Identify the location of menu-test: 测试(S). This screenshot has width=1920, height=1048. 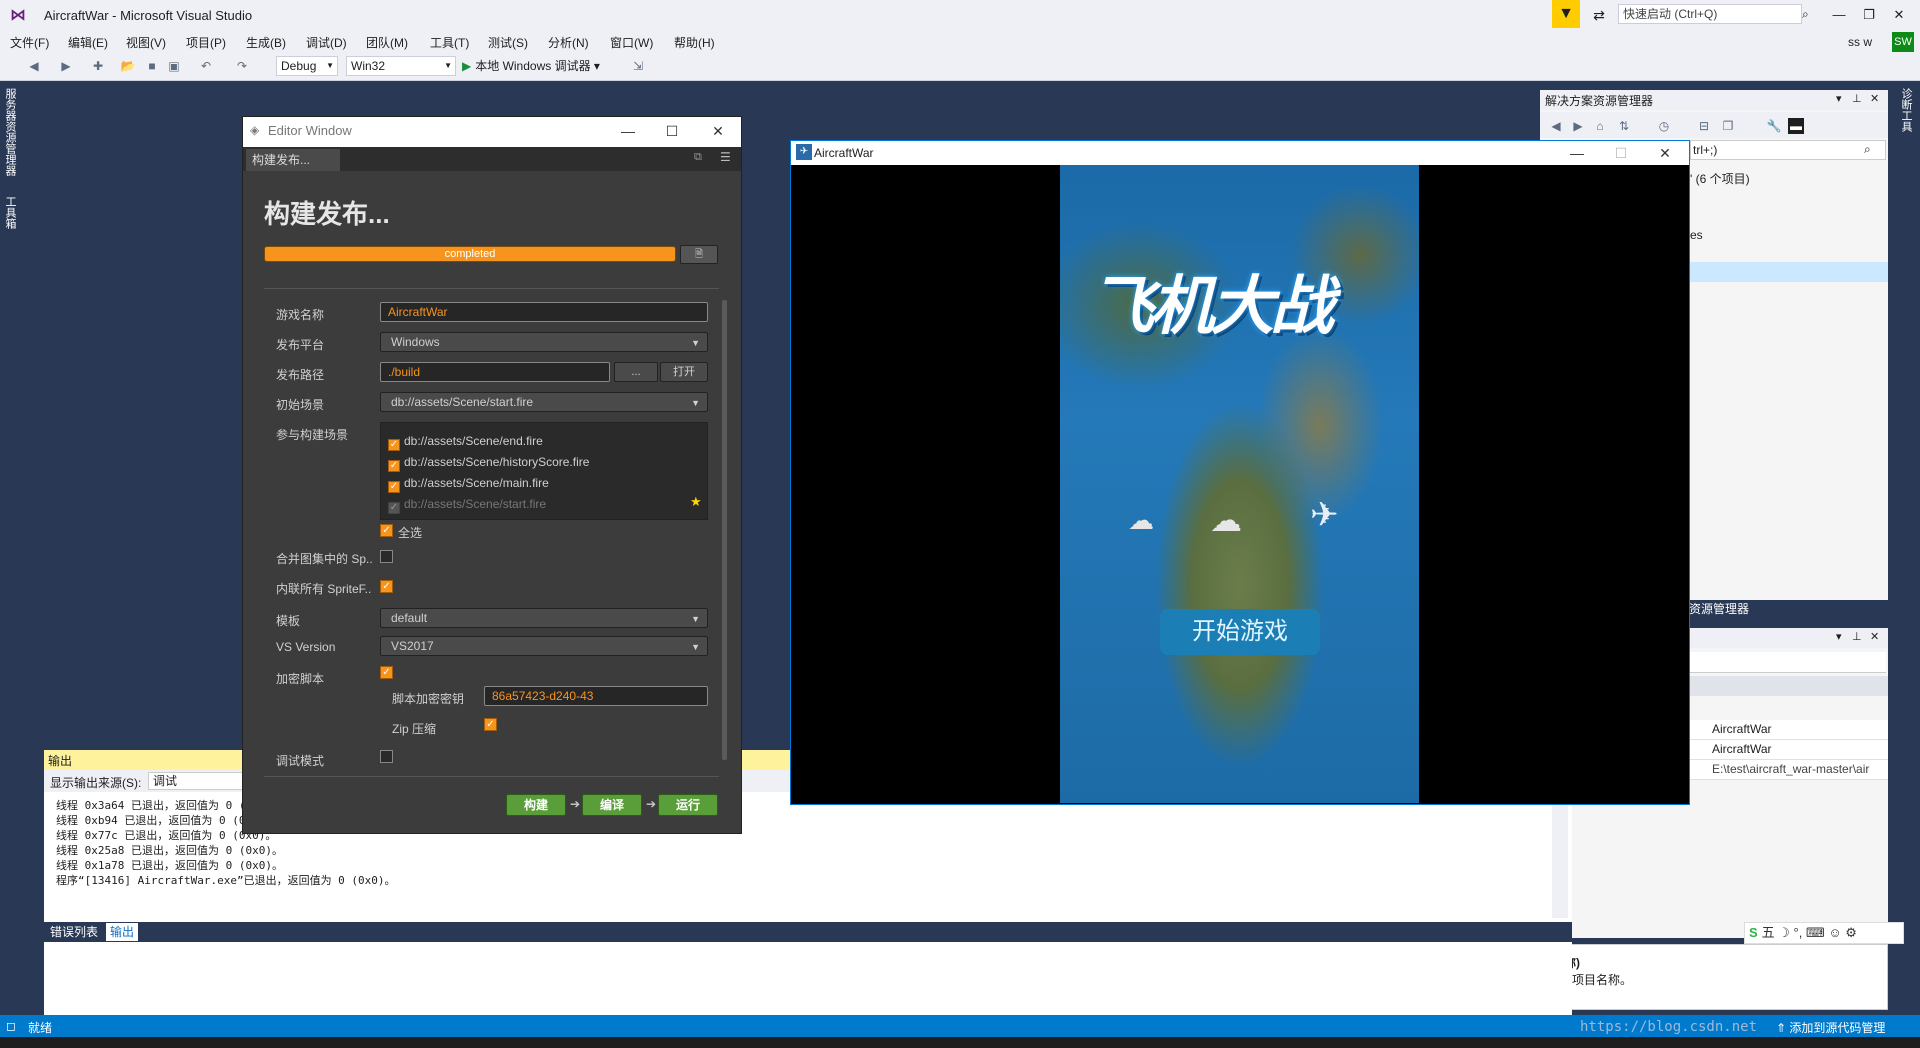
(508, 42).